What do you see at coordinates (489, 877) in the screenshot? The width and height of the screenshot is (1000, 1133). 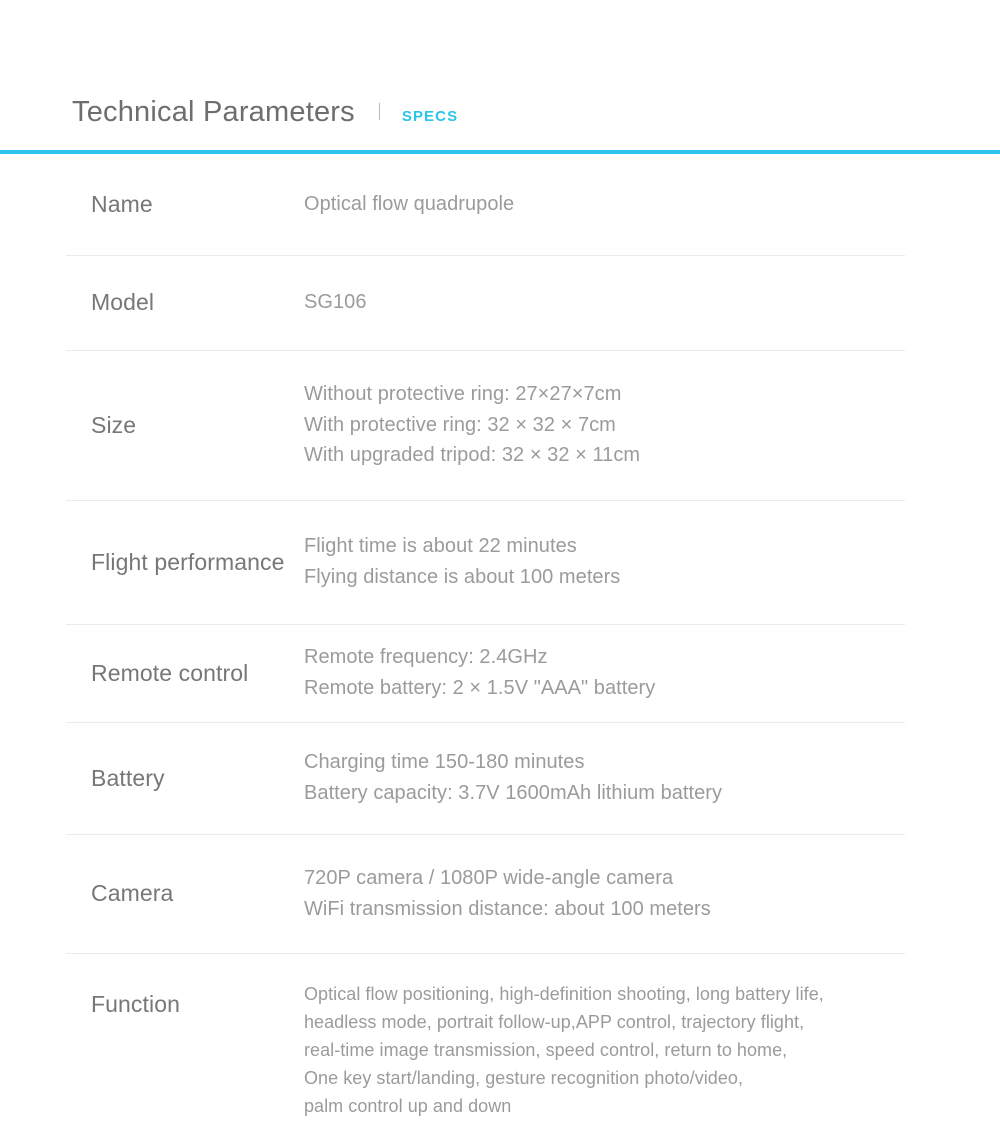 I see `spec-value-line: 720P camera / 1080P wide-angle camera` at bounding box center [489, 877].